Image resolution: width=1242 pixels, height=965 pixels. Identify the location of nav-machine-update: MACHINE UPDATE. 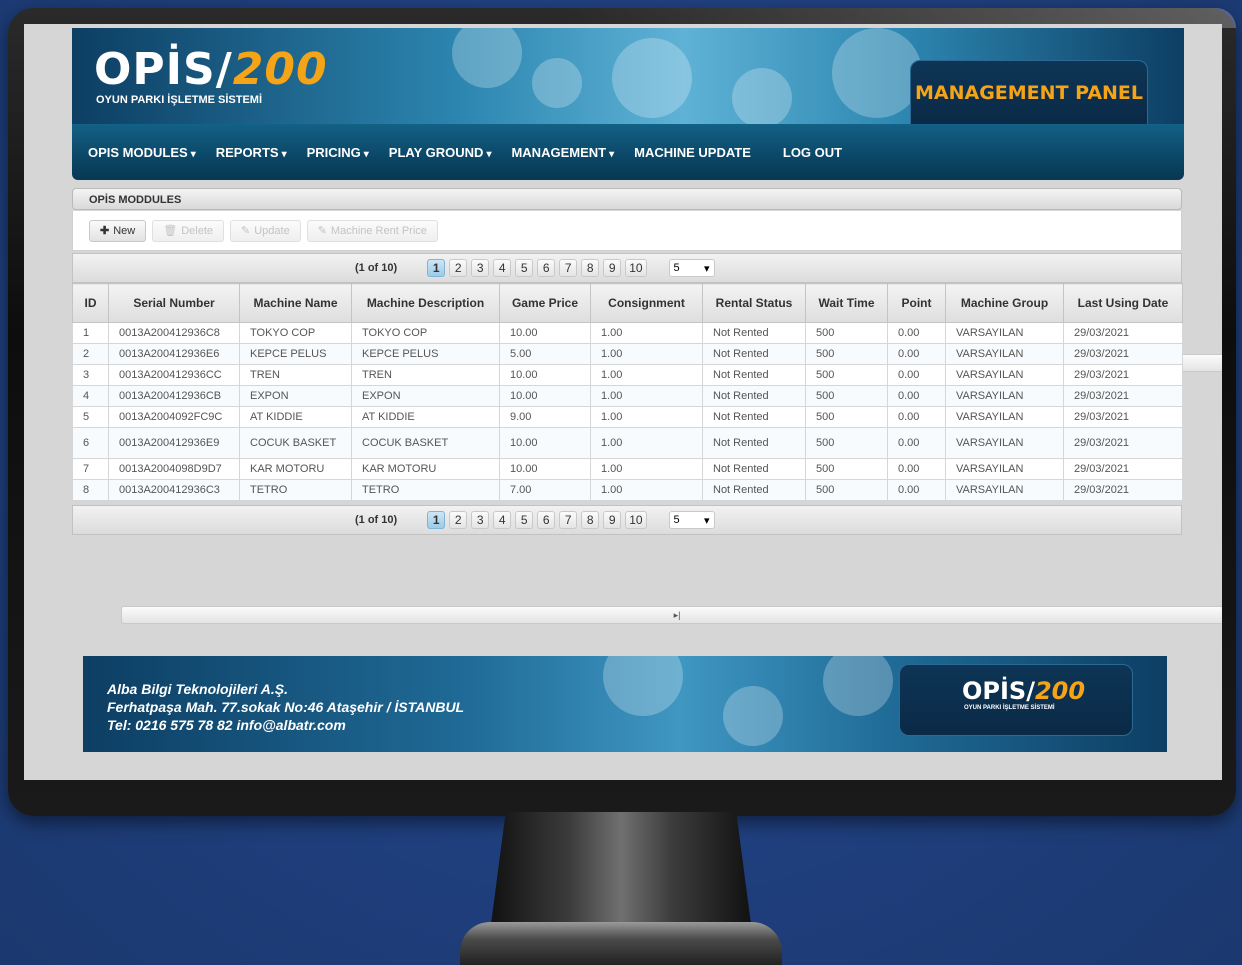
(692, 152).